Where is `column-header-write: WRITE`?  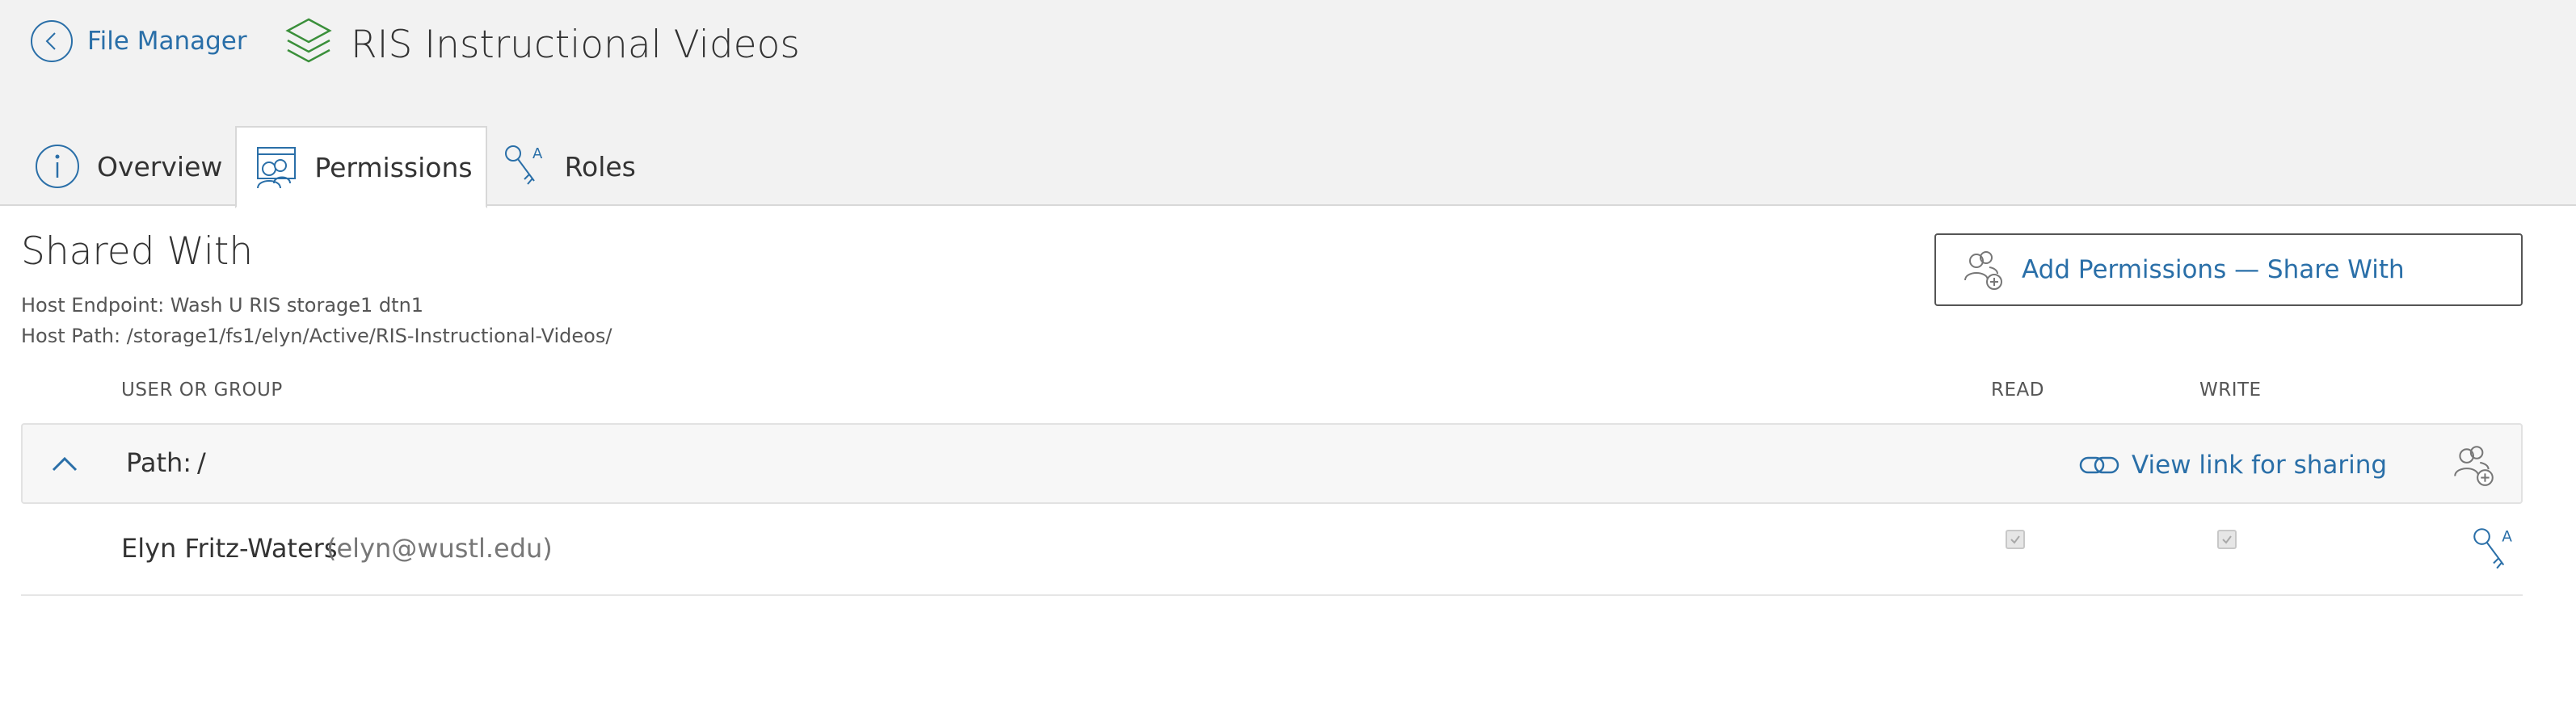
column-header-write: WRITE is located at coordinates (2230, 391).